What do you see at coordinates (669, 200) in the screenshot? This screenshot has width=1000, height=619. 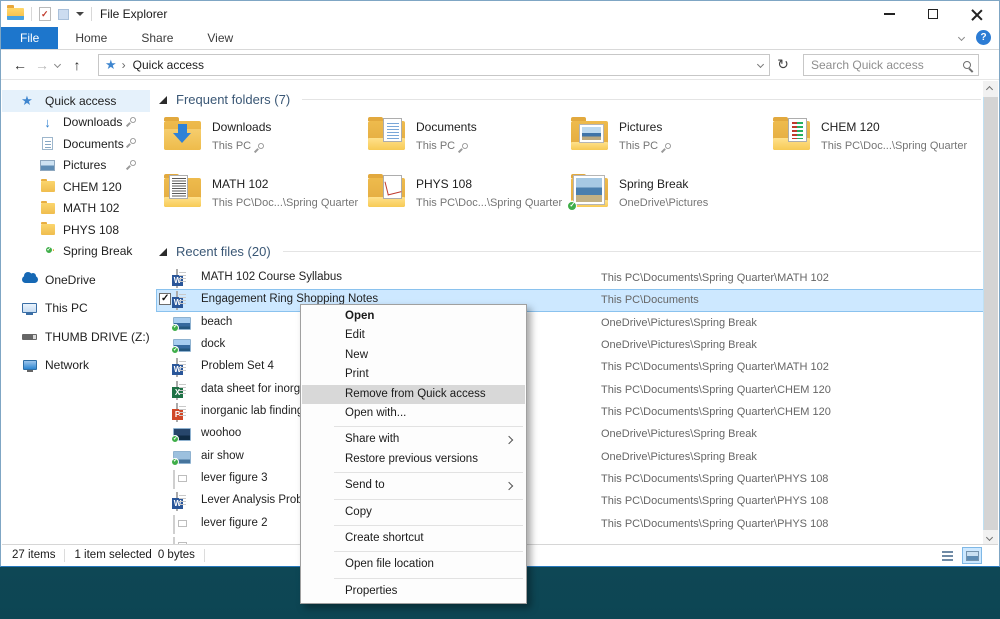 I see `tile-spring-break: Spring Break OneDrive\Pictures` at bounding box center [669, 200].